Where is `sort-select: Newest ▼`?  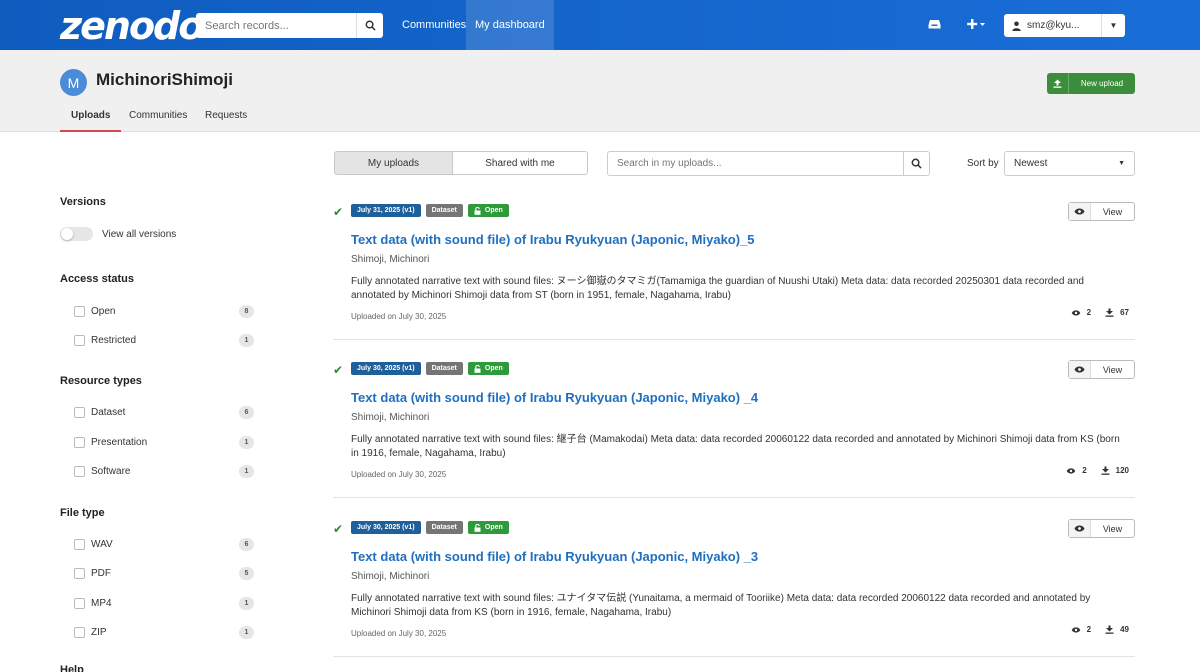 sort-select: Newest ▼ is located at coordinates (1069, 163).